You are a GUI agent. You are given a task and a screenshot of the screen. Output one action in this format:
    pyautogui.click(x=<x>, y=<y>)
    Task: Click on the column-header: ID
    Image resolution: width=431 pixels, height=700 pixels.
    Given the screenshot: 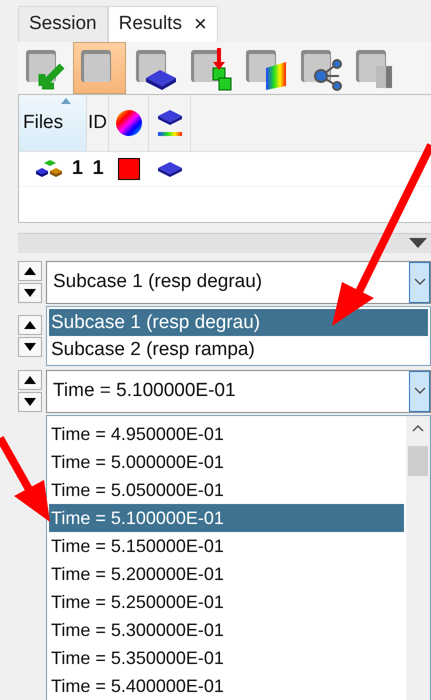 What is the action you would take?
    pyautogui.click(x=98, y=122)
    